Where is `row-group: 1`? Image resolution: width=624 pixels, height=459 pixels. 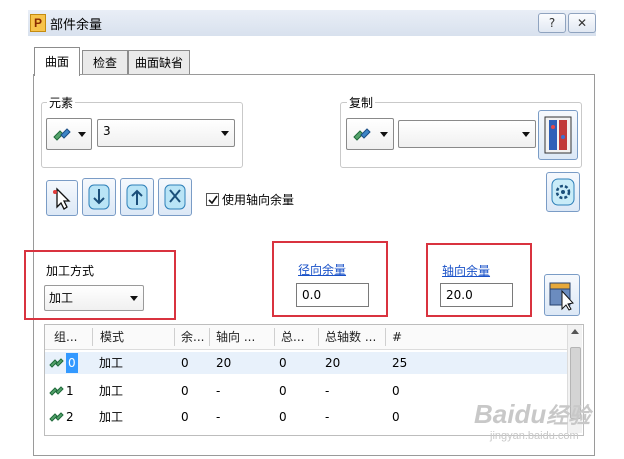 row-group: 1 is located at coordinates (70, 391).